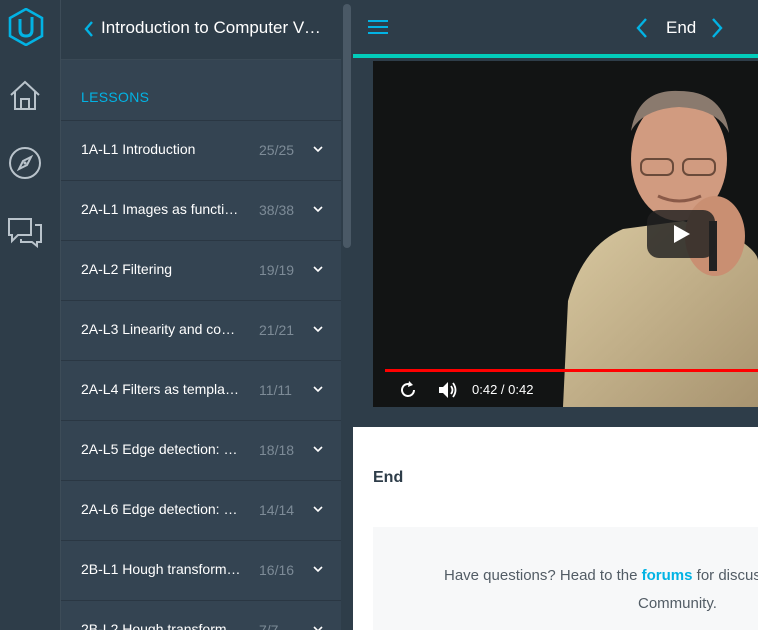  I want to click on lesson-item: 2A-L3 Linearity and convolution 21/21, so click(201, 330).